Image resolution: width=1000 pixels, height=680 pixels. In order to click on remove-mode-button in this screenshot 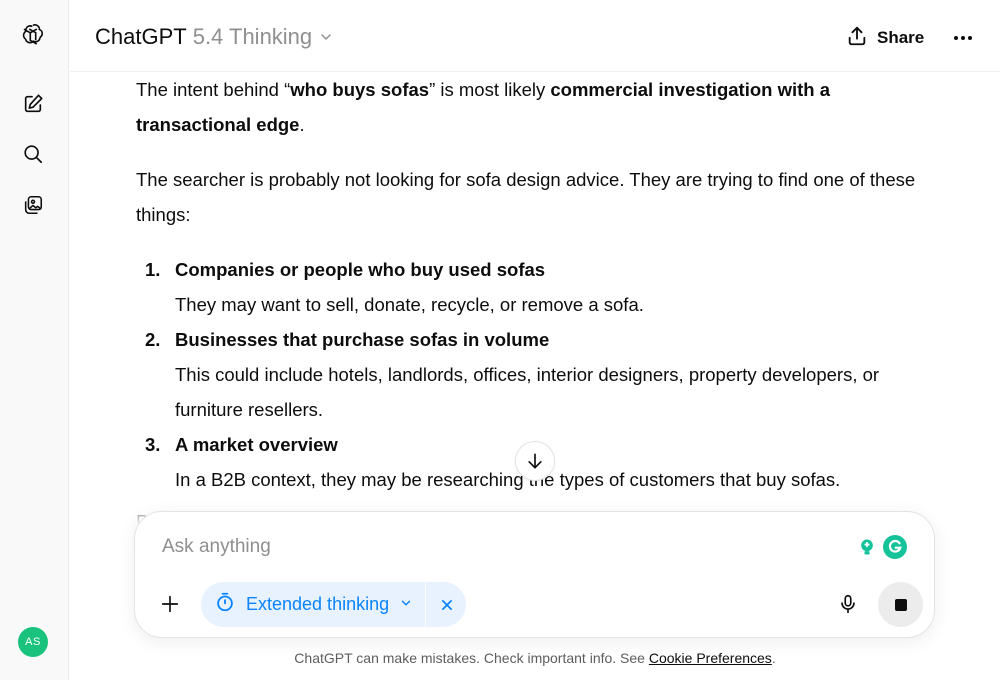, I will do `click(446, 604)`.